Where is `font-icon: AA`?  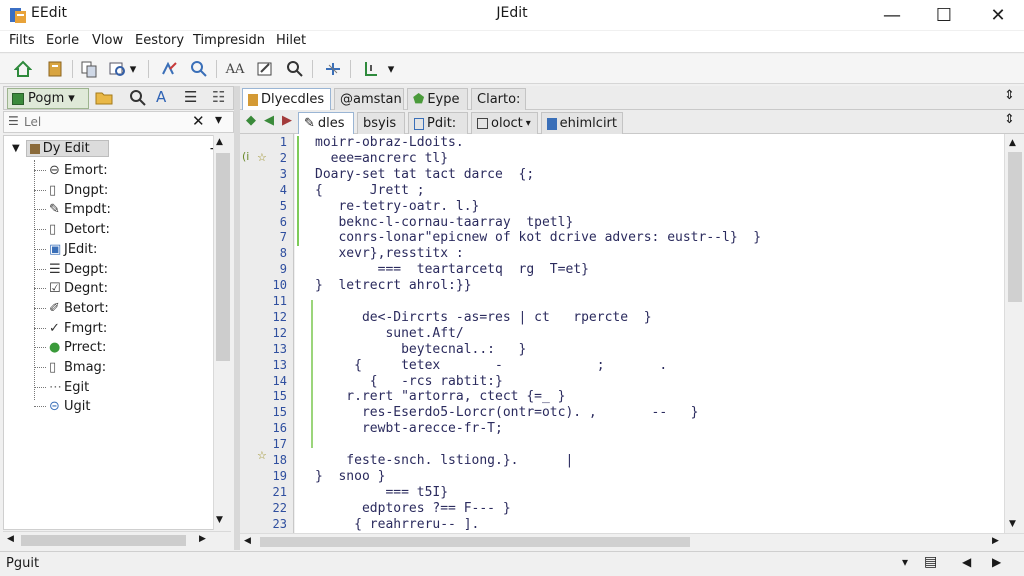
font-icon: AA is located at coordinates (235, 69).